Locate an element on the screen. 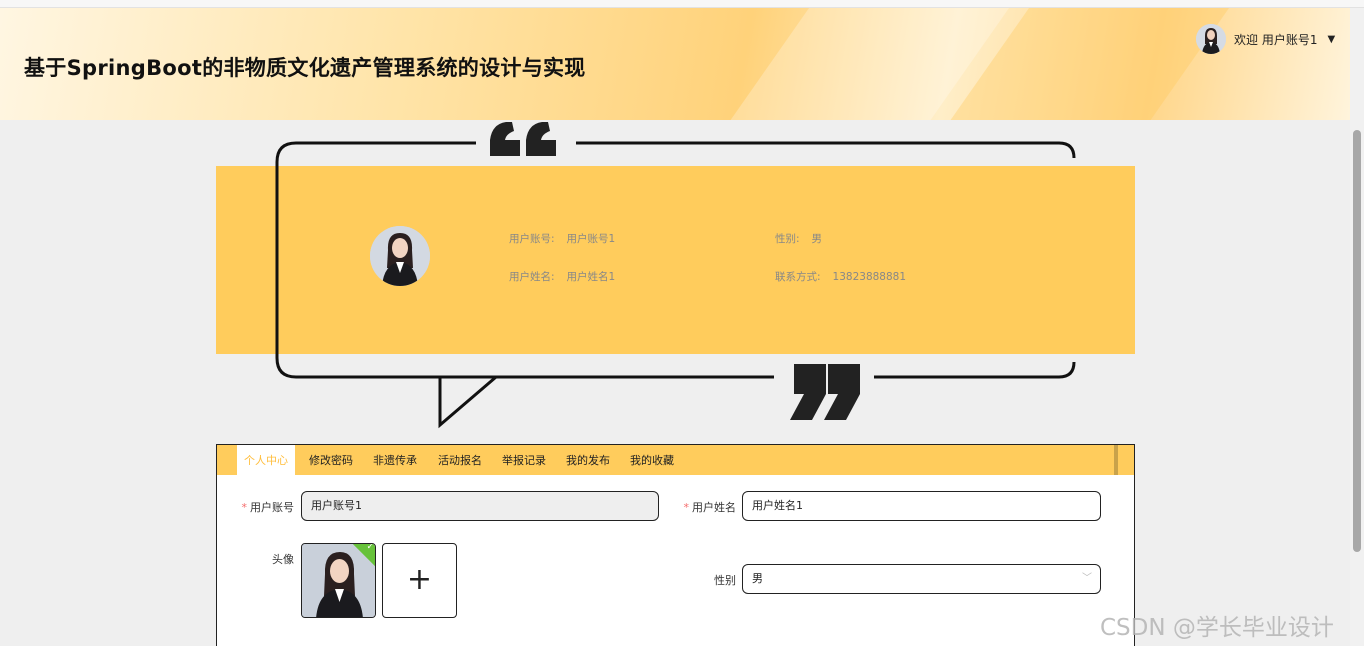 The width and height of the screenshot is (1364, 646). gender-select-value: 男 is located at coordinates (757, 578).